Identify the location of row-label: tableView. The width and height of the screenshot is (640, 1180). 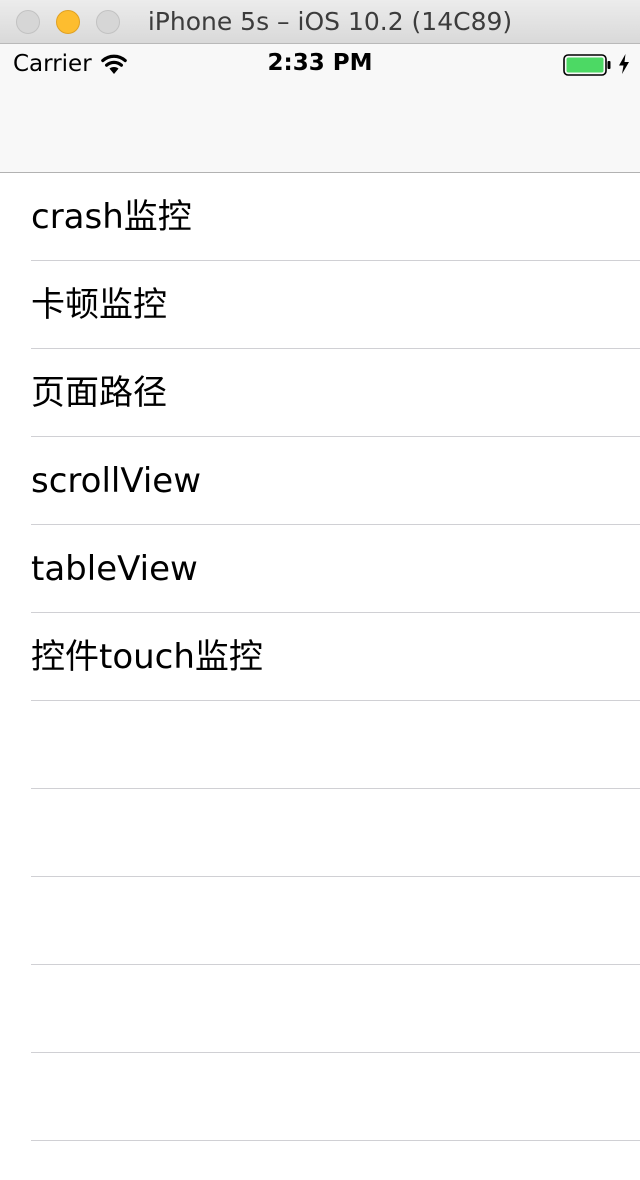
(114, 569).